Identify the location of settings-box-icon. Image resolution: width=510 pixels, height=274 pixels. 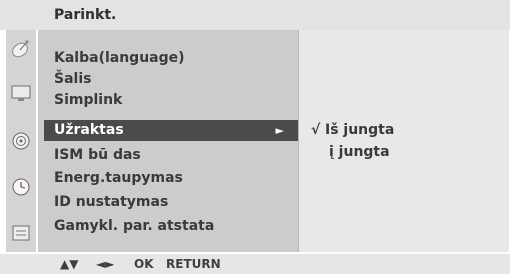
(21, 233).